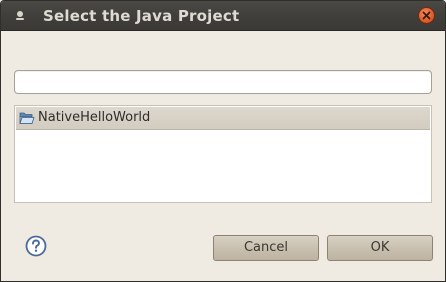  Describe the element at coordinates (20, 15) in the screenshot. I see `window-menu-icon` at that location.